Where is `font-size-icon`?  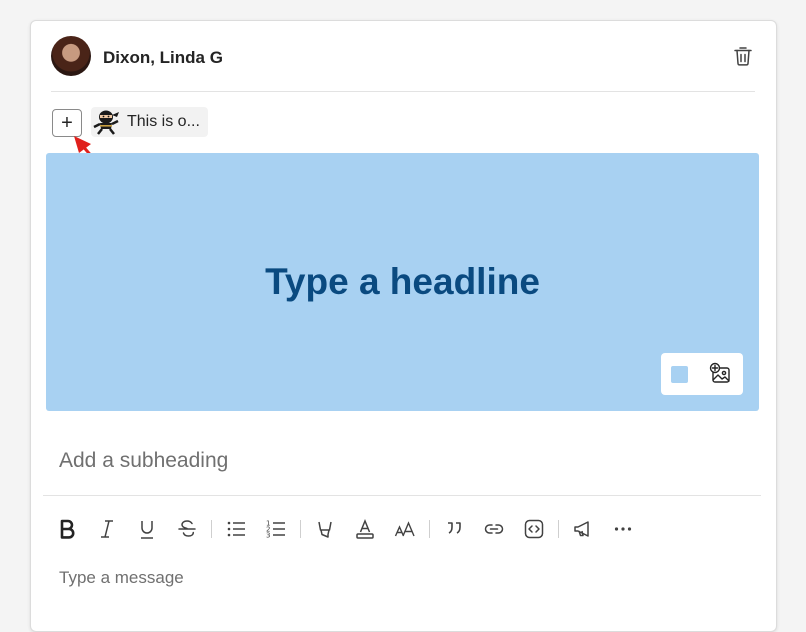
font-size-icon is located at coordinates (405, 529).